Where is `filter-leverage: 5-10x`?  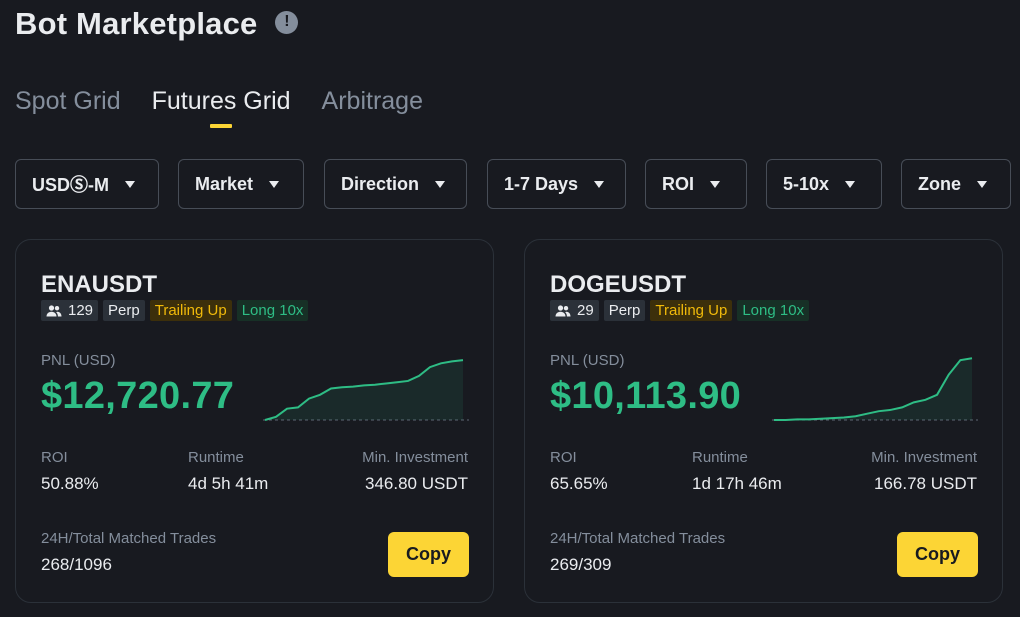
filter-leverage: 5-10x is located at coordinates (824, 184).